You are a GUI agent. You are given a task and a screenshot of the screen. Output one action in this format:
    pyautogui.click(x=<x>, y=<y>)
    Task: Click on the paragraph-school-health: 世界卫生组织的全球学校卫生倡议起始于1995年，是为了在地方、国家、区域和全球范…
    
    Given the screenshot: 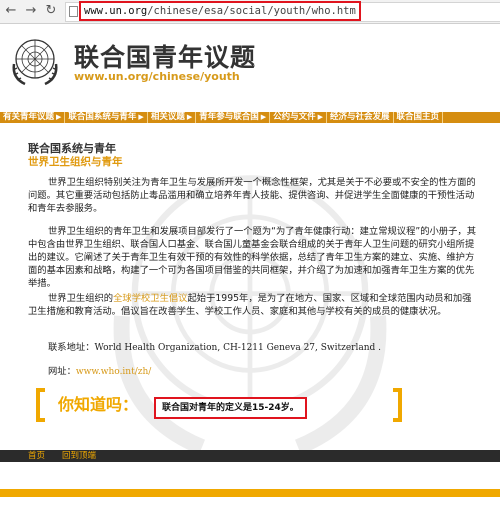 What is the action you would take?
    pyautogui.click(x=250, y=305)
    